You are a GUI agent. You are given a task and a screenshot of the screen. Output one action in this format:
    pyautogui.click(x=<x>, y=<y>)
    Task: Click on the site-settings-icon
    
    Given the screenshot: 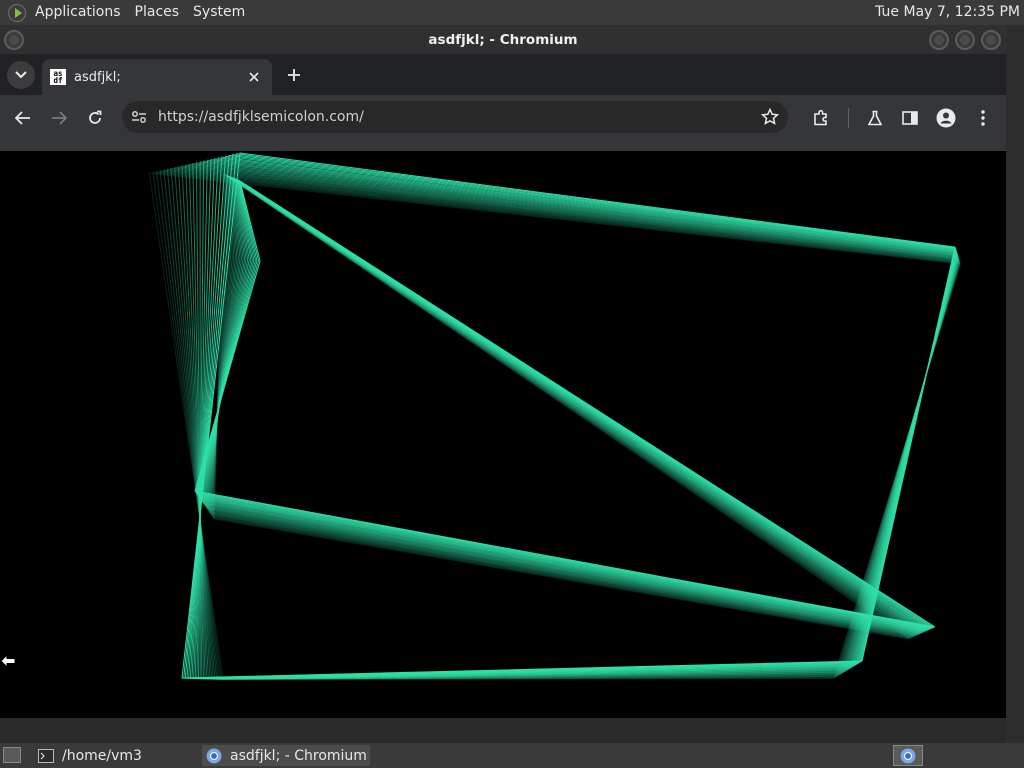 What is the action you would take?
    pyautogui.click(x=139, y=117)
    